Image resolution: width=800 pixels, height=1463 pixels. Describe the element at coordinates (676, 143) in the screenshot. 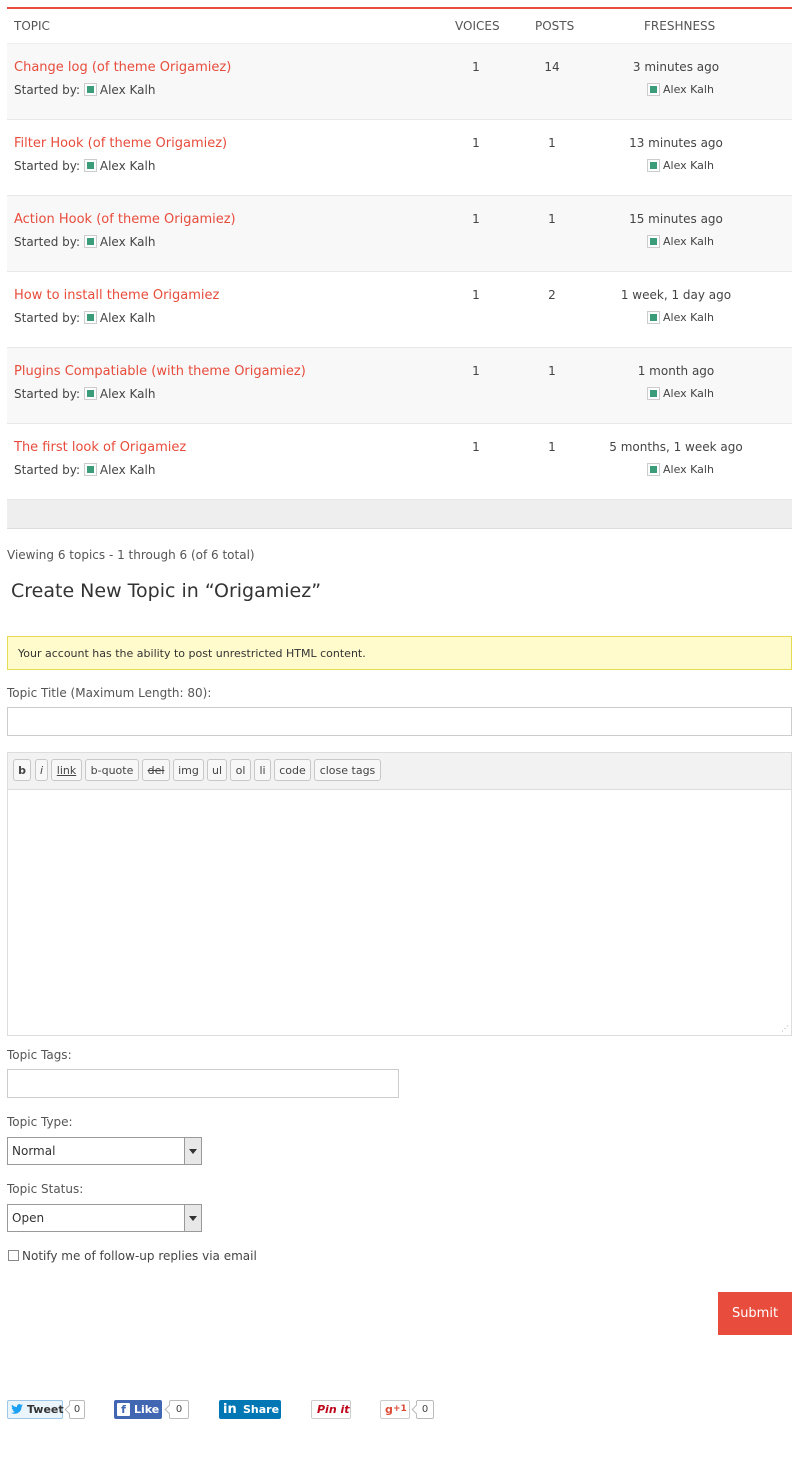

I see `freshness-link: 13 minutes ago` at that location.